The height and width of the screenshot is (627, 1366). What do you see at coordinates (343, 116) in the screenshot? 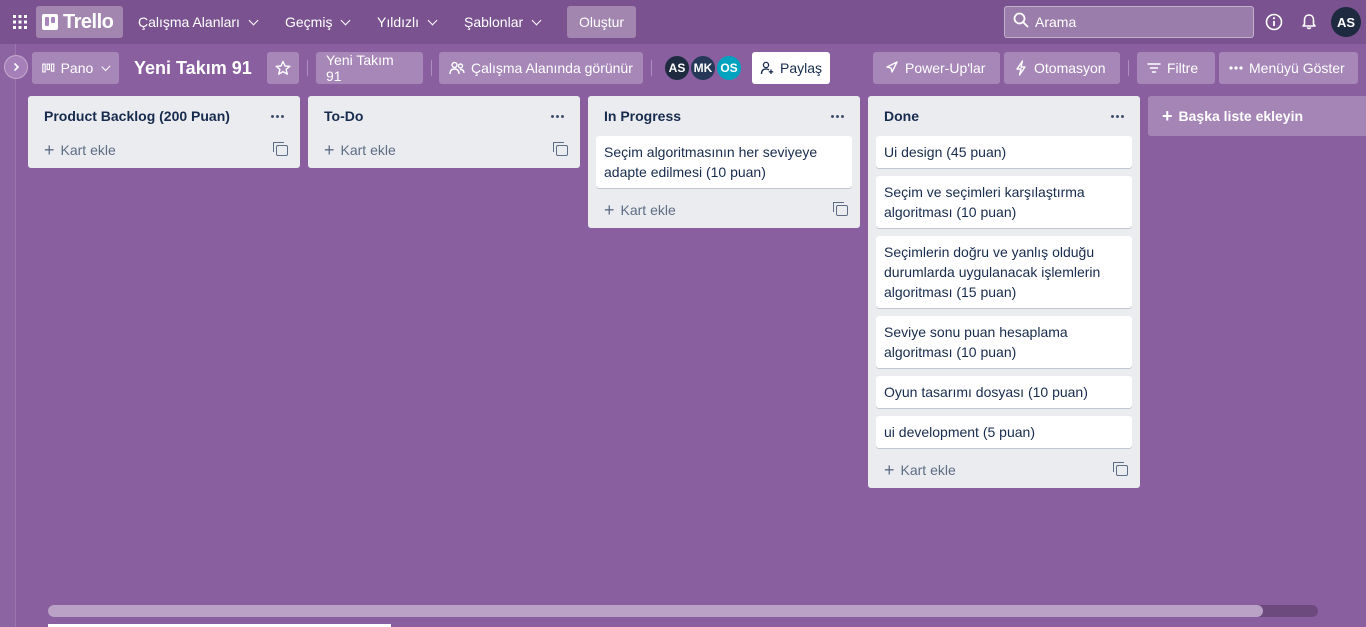
I see `list-title: To-Do` at bounding box center [343, 116].